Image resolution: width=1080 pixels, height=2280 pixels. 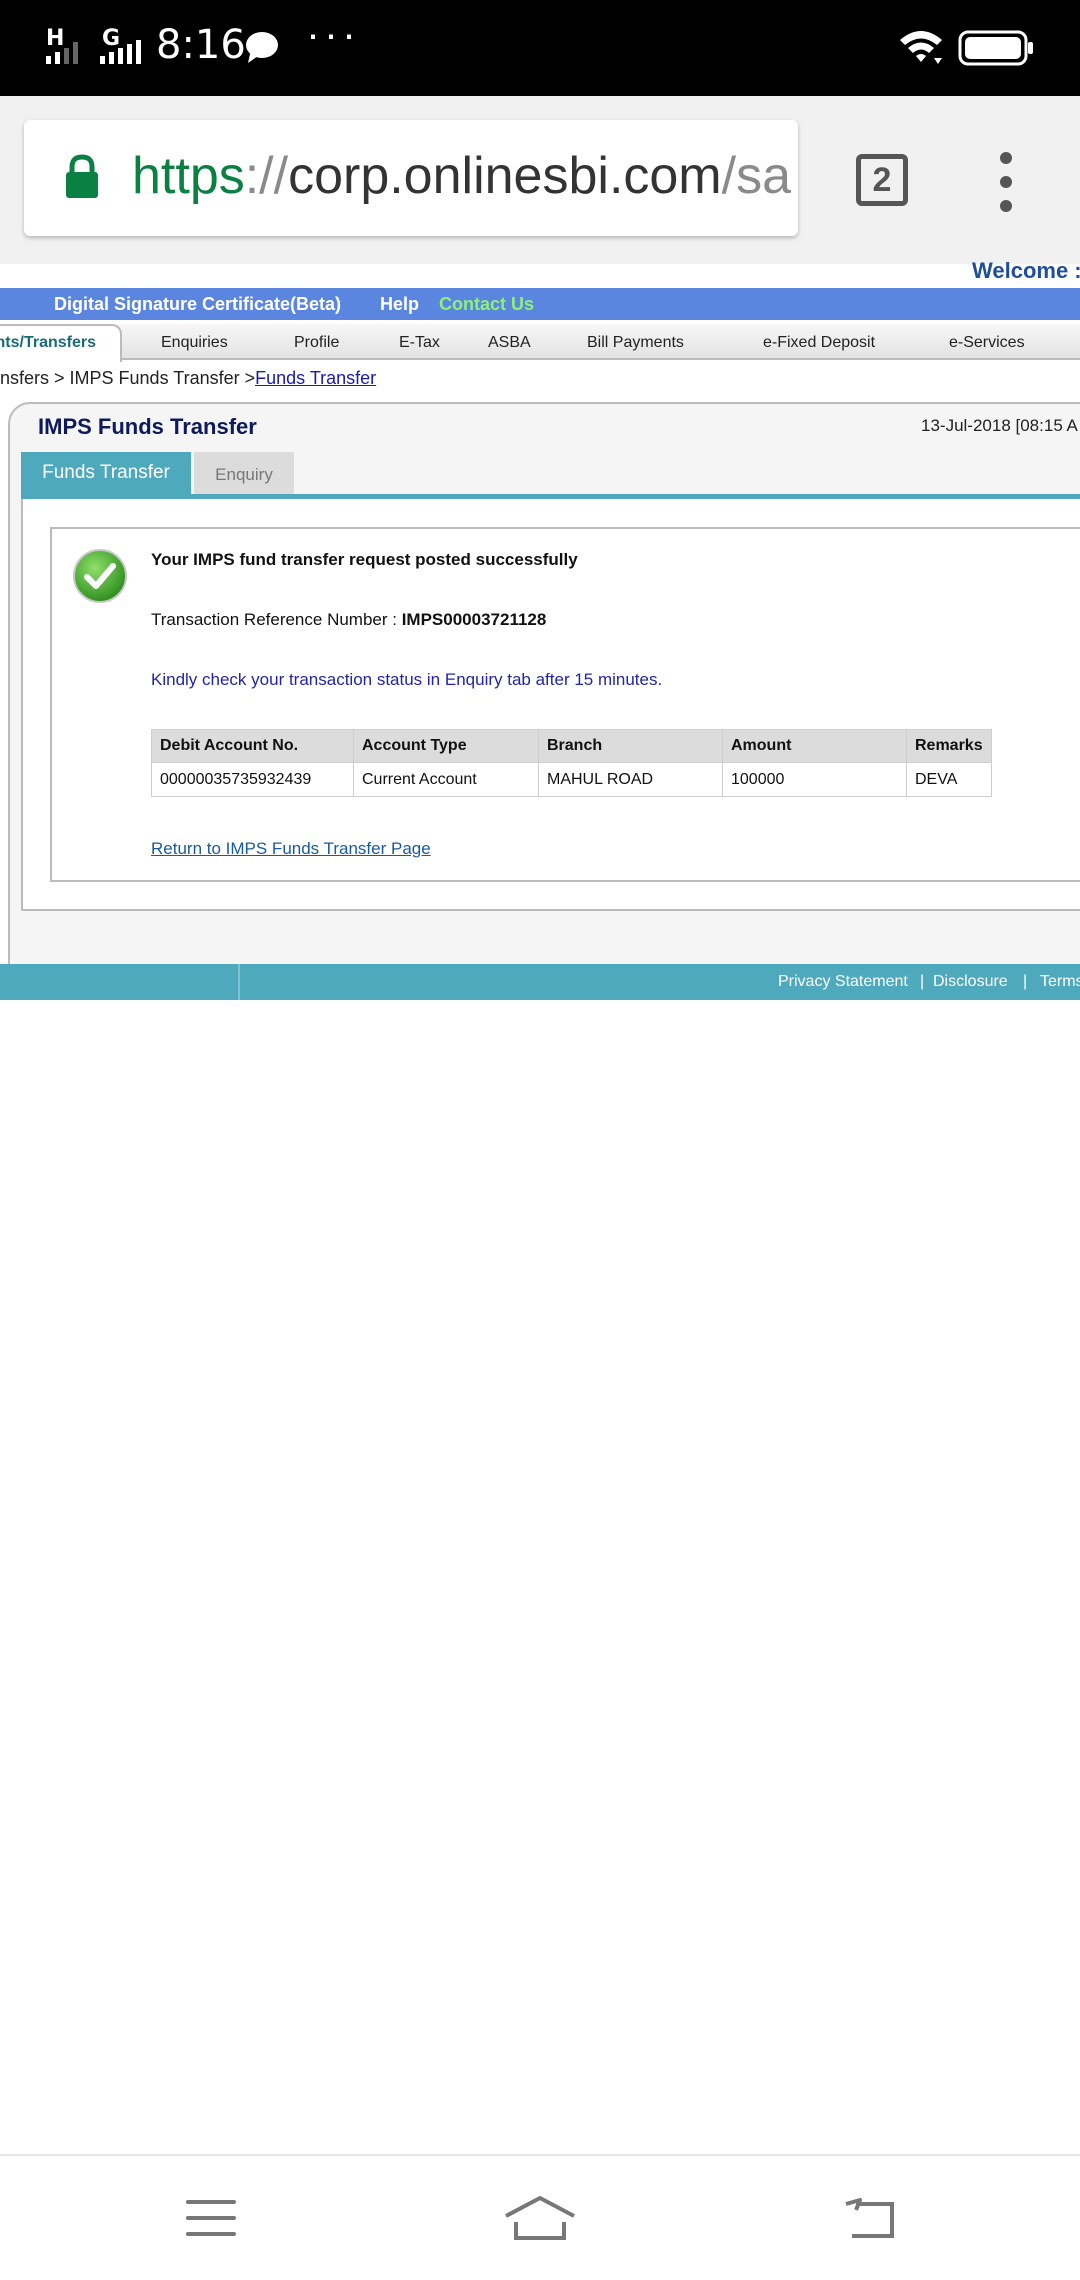 What do you see at coordinates (565, 704) in the screenshot?
I see `result-box` at bounding box center [565, 704].